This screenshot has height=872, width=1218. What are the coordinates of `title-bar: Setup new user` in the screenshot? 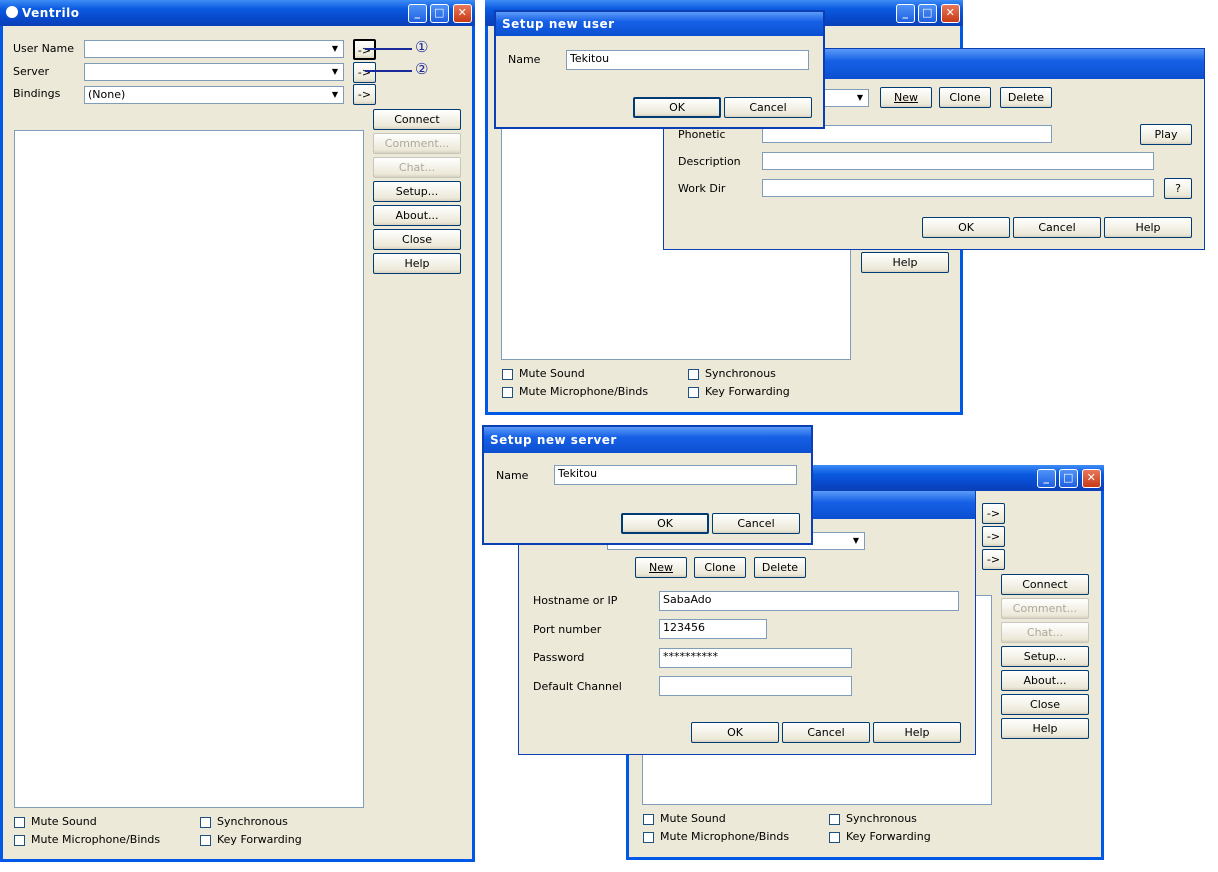 It's located at (659, 24).